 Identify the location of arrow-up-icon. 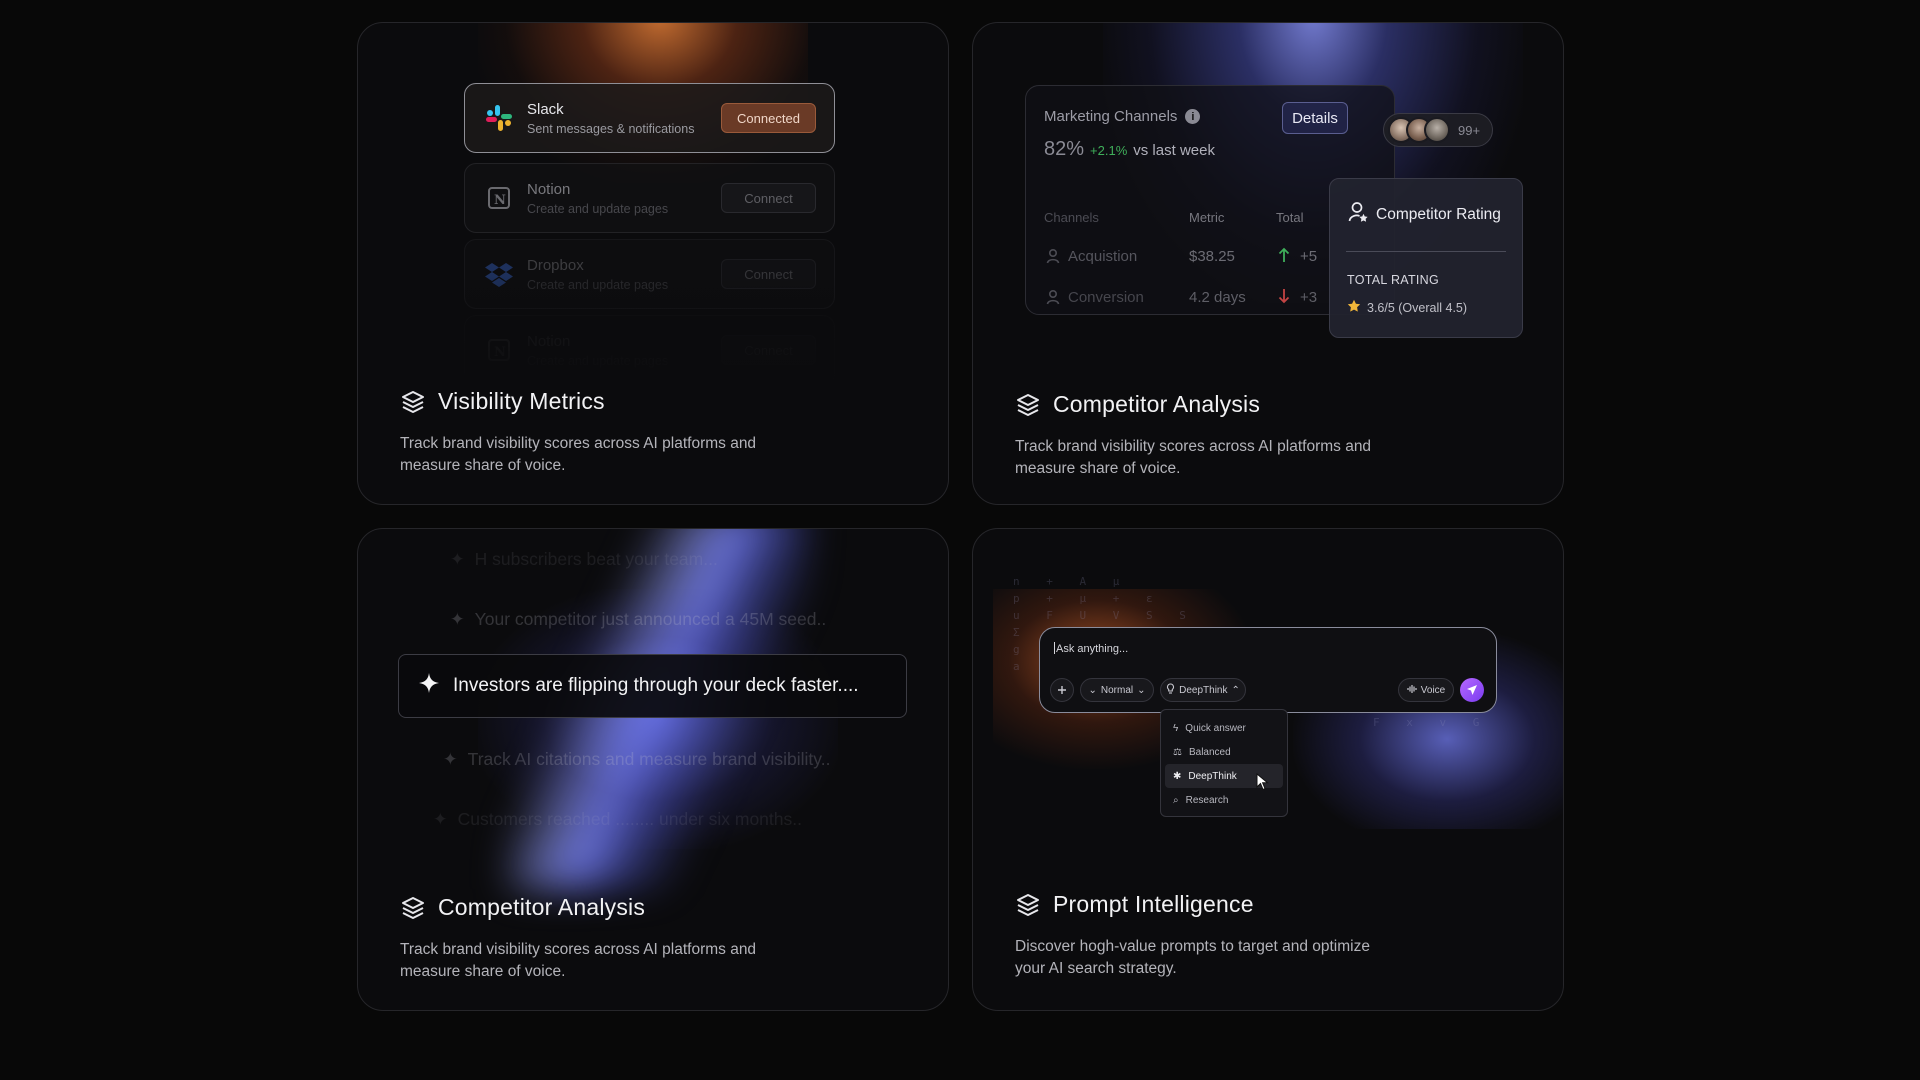
(1284, 257).